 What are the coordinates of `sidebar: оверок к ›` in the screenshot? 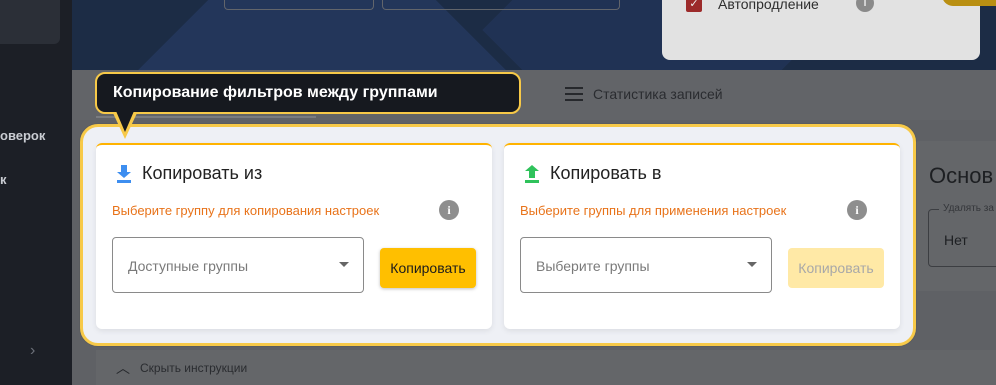 It's located at (36, 192).